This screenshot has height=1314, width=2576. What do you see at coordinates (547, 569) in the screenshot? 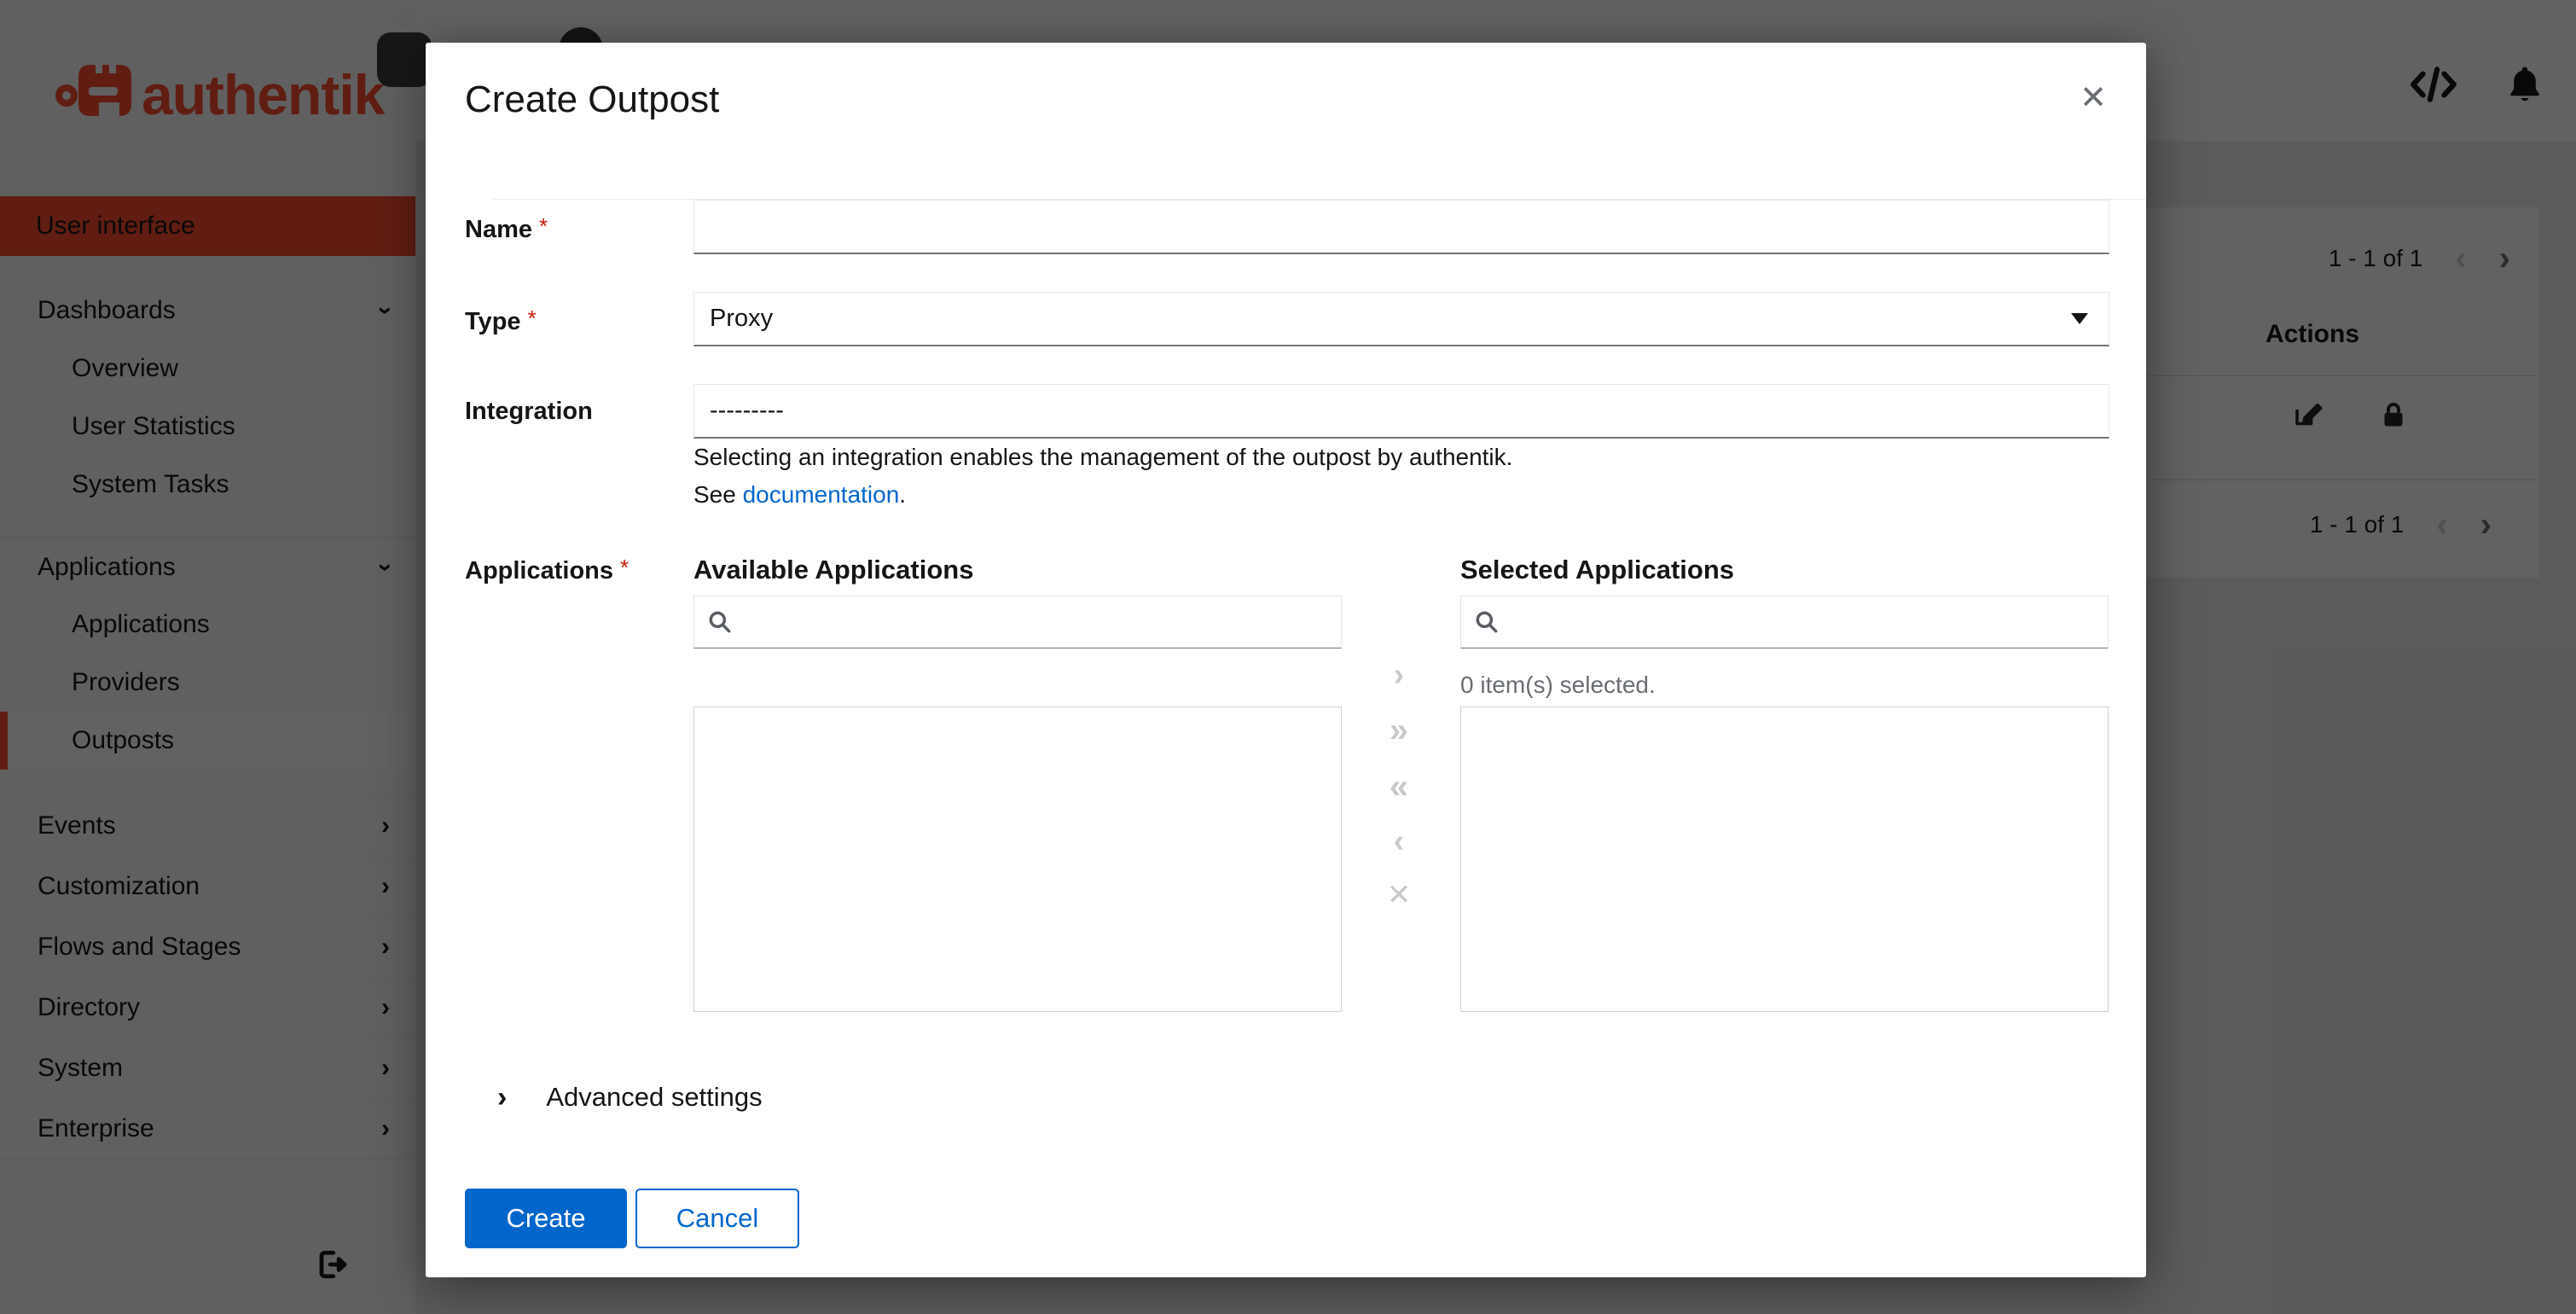
I see `applications-field-label: Applications *` at bounding box center [547, 569].